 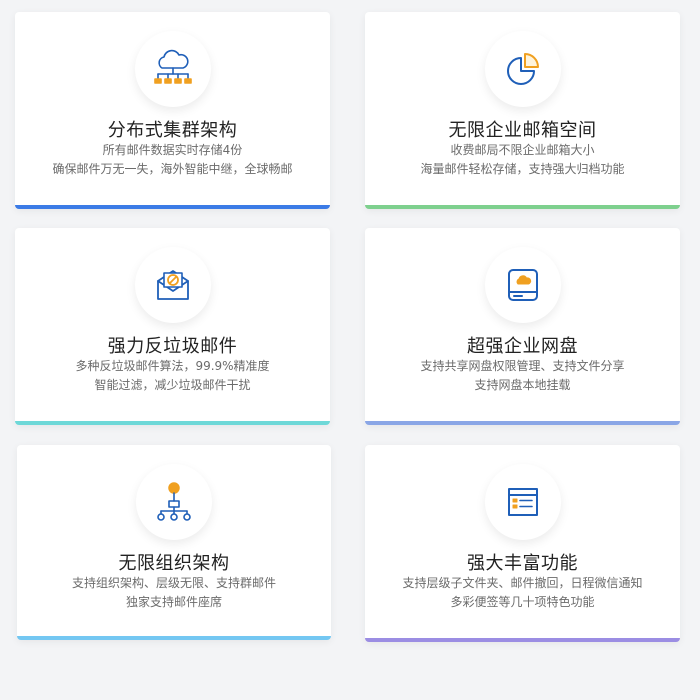 What do you see at coordinates (522, 543) in the screenshot?
I see `feature-card-rich-features: 强大丰富功能 支持层级子文件夹、邮件撤回，日程微信通知 多彩便签等几十项特色功能` at bounding box center [522, 543].